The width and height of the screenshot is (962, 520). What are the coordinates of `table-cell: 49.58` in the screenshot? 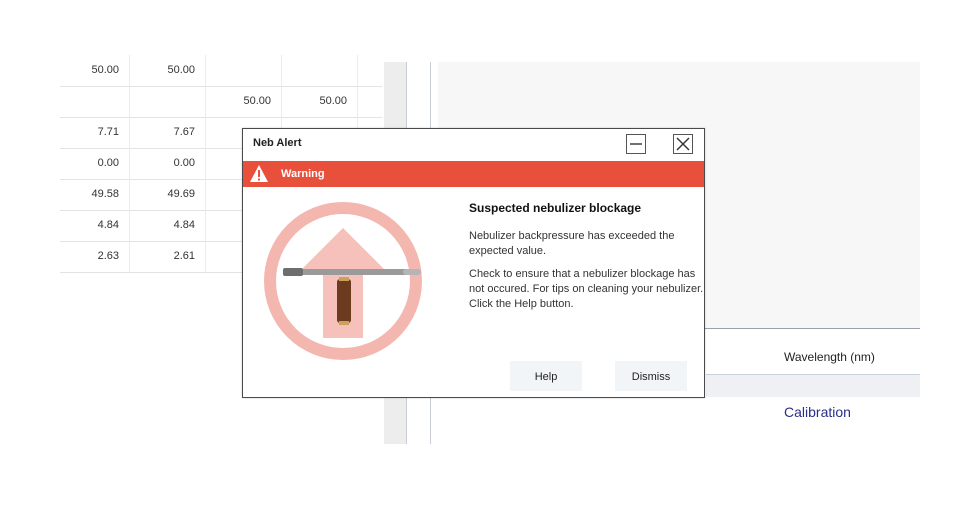 It's located at (95, 194).